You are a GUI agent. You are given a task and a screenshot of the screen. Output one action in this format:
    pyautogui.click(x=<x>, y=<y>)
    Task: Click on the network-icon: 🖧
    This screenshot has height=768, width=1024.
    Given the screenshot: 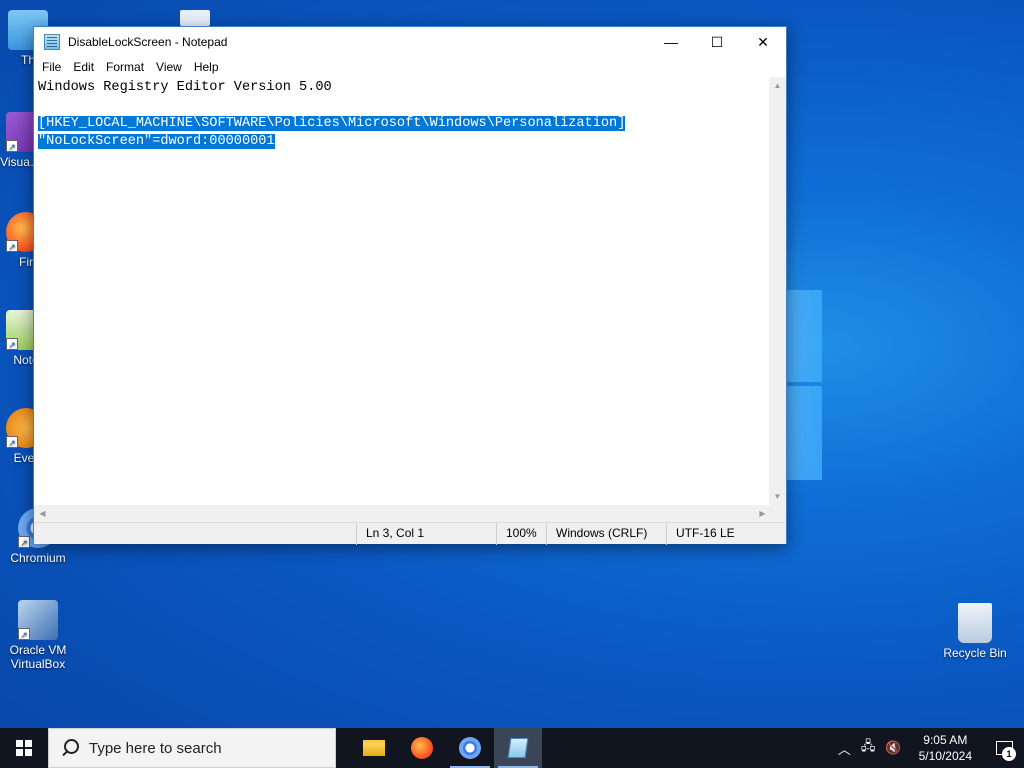 What is the action you would take?
    pyautogui.click(x=868, y=748)
    